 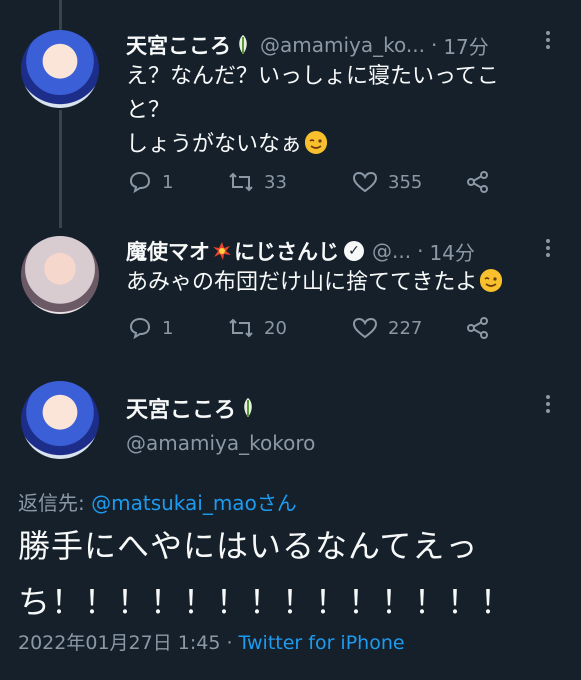 I want to click on tweet-text-segment: あみゃの布団だけ山に捨ててきたよ, so click(x=302, y=282).